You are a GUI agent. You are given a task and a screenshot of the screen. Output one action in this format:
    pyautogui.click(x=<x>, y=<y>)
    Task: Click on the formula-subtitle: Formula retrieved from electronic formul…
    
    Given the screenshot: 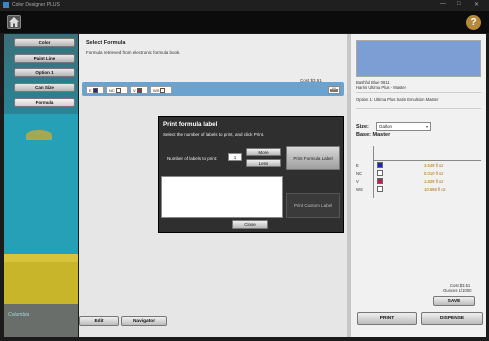 What is the action you would take?
    pyautogui.click(x=133, y=52)
    